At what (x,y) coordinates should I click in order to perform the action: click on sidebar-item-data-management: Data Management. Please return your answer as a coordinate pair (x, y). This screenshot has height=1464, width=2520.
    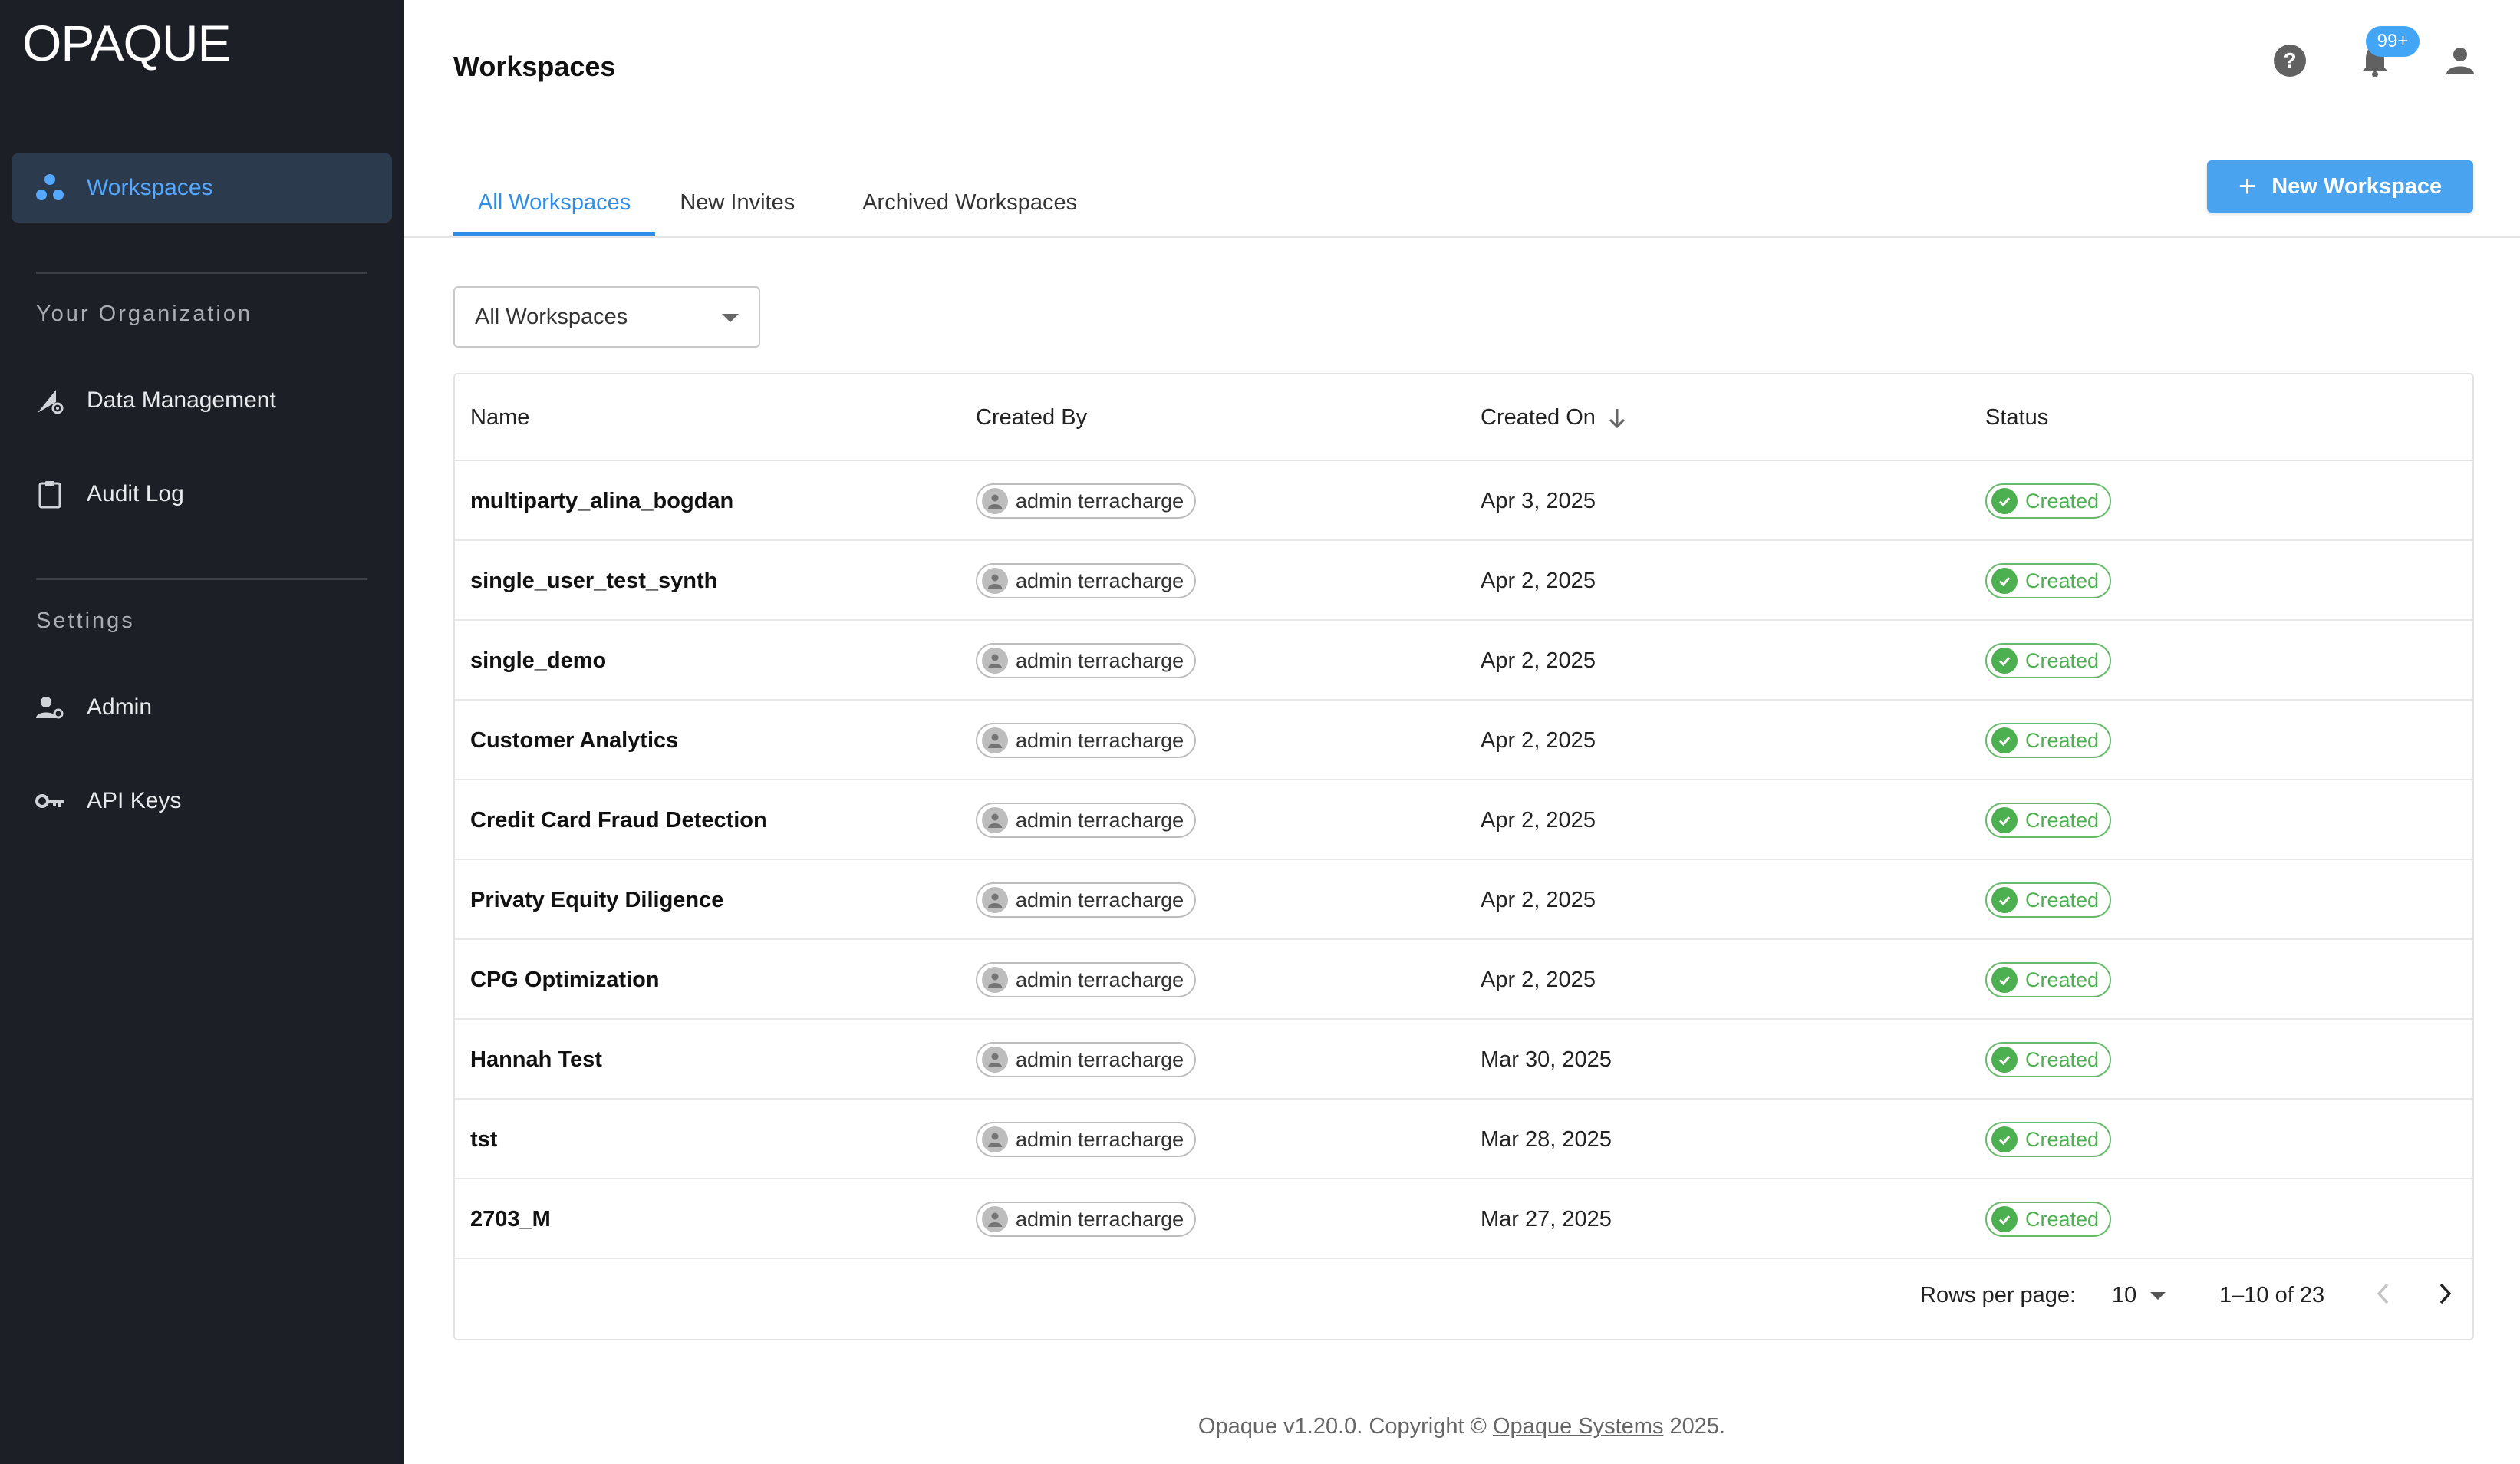
    Looking at the image, I should click on (202, 400).